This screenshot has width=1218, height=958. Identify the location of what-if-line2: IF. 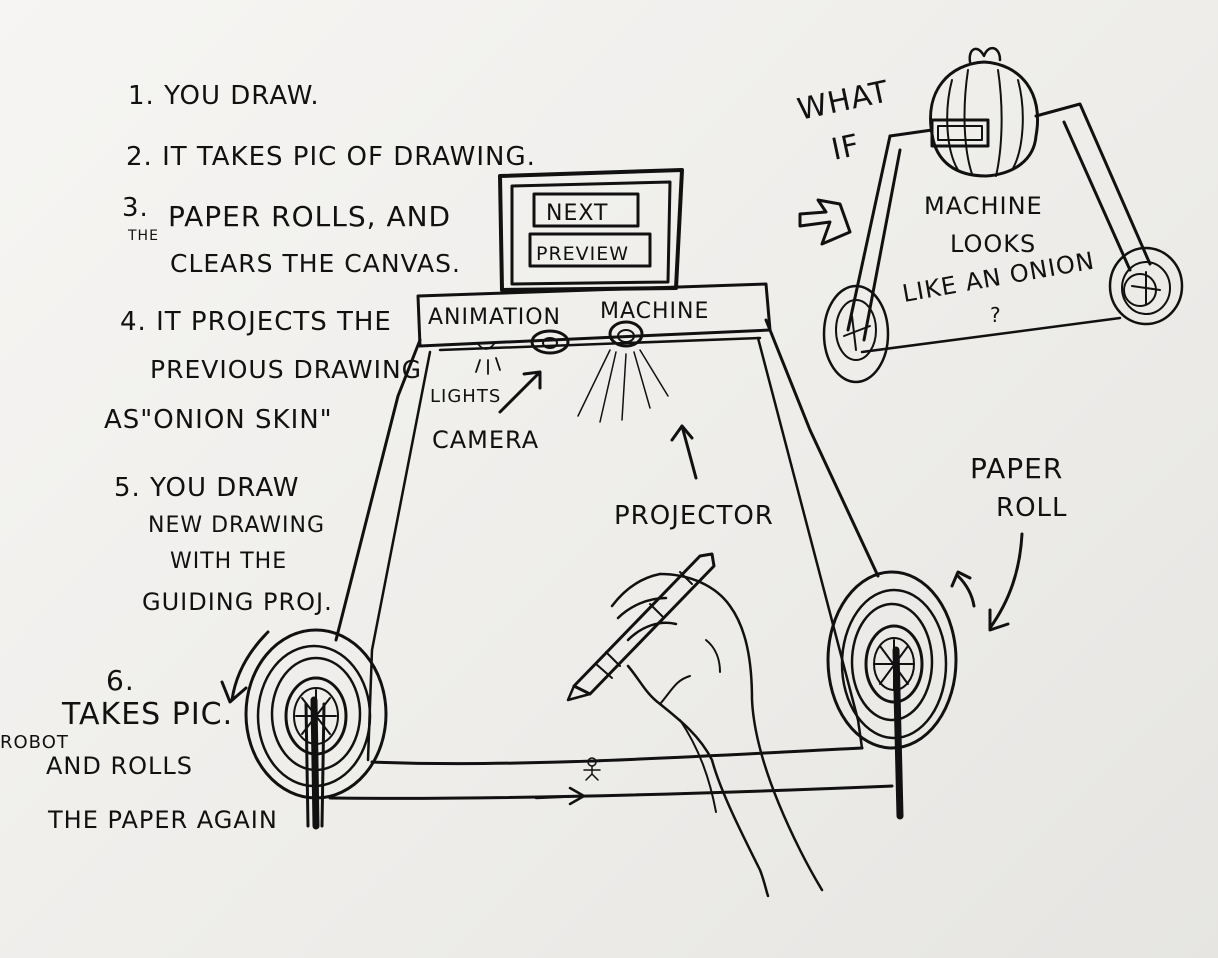
(845, 148).